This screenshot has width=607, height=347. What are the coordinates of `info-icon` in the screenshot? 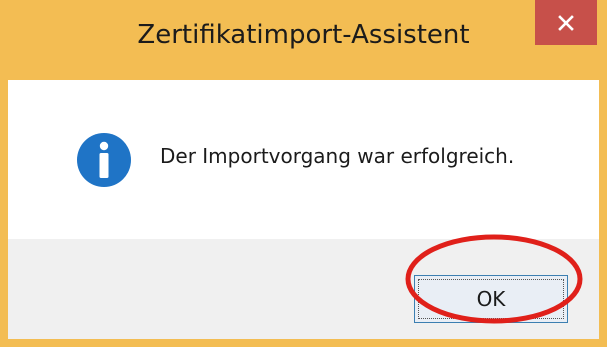 It's located at (104, 160).